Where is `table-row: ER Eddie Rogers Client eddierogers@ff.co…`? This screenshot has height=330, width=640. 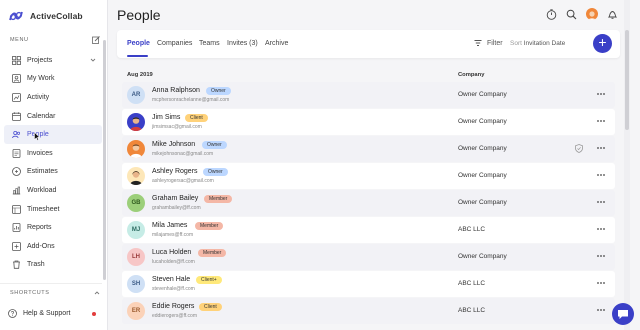
table-row: ER Eddie Rogers Client eddierogers@ff.co… is located at coordinates (368, 311).